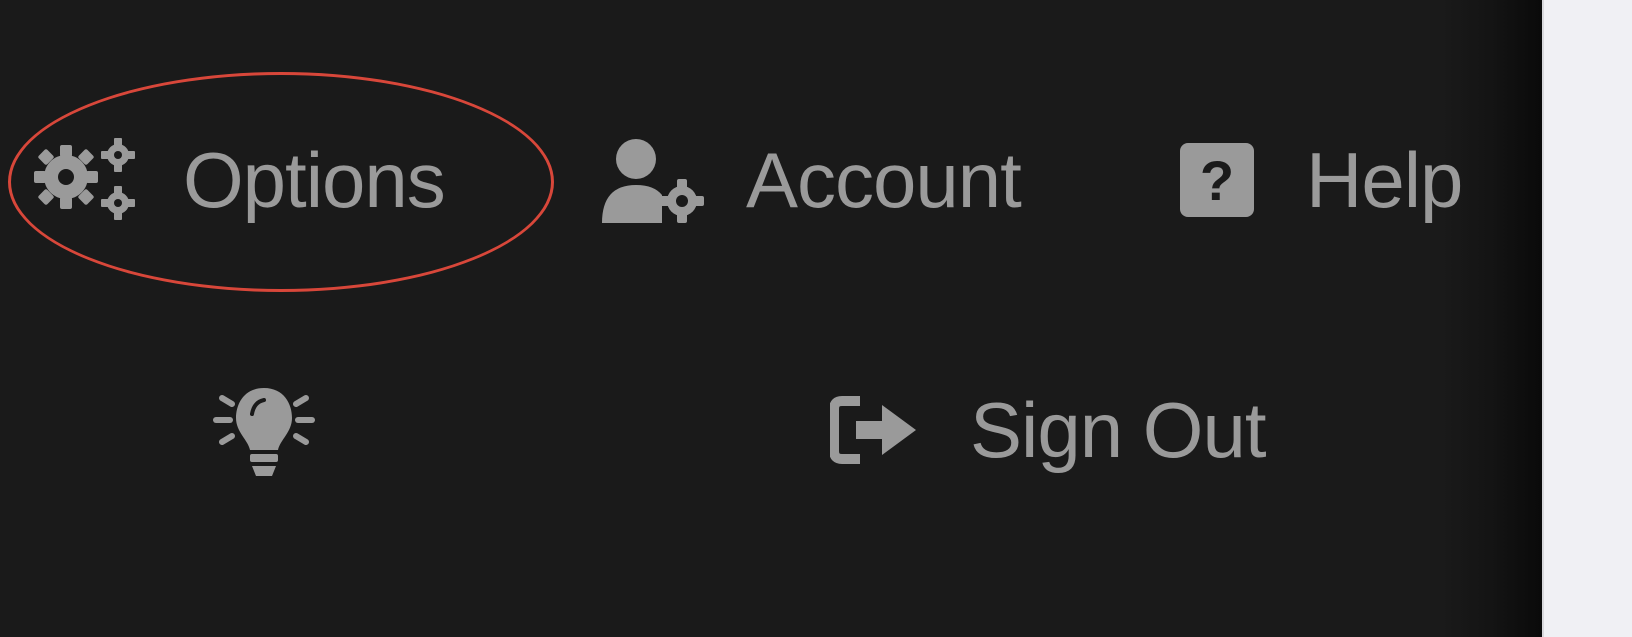  What do you see at coordinates (884, 179) in the screenshot?
I see `menu-item-label: Account` at bounding box center [884, 179].